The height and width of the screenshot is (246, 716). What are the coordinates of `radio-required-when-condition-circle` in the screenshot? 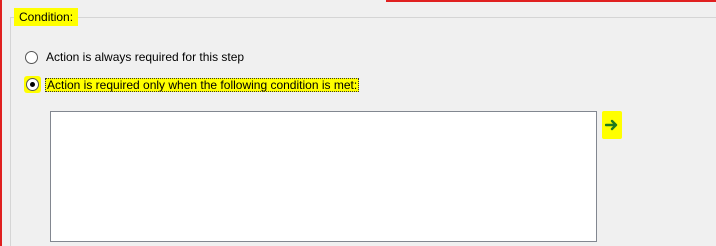 It's located at (32, 84).